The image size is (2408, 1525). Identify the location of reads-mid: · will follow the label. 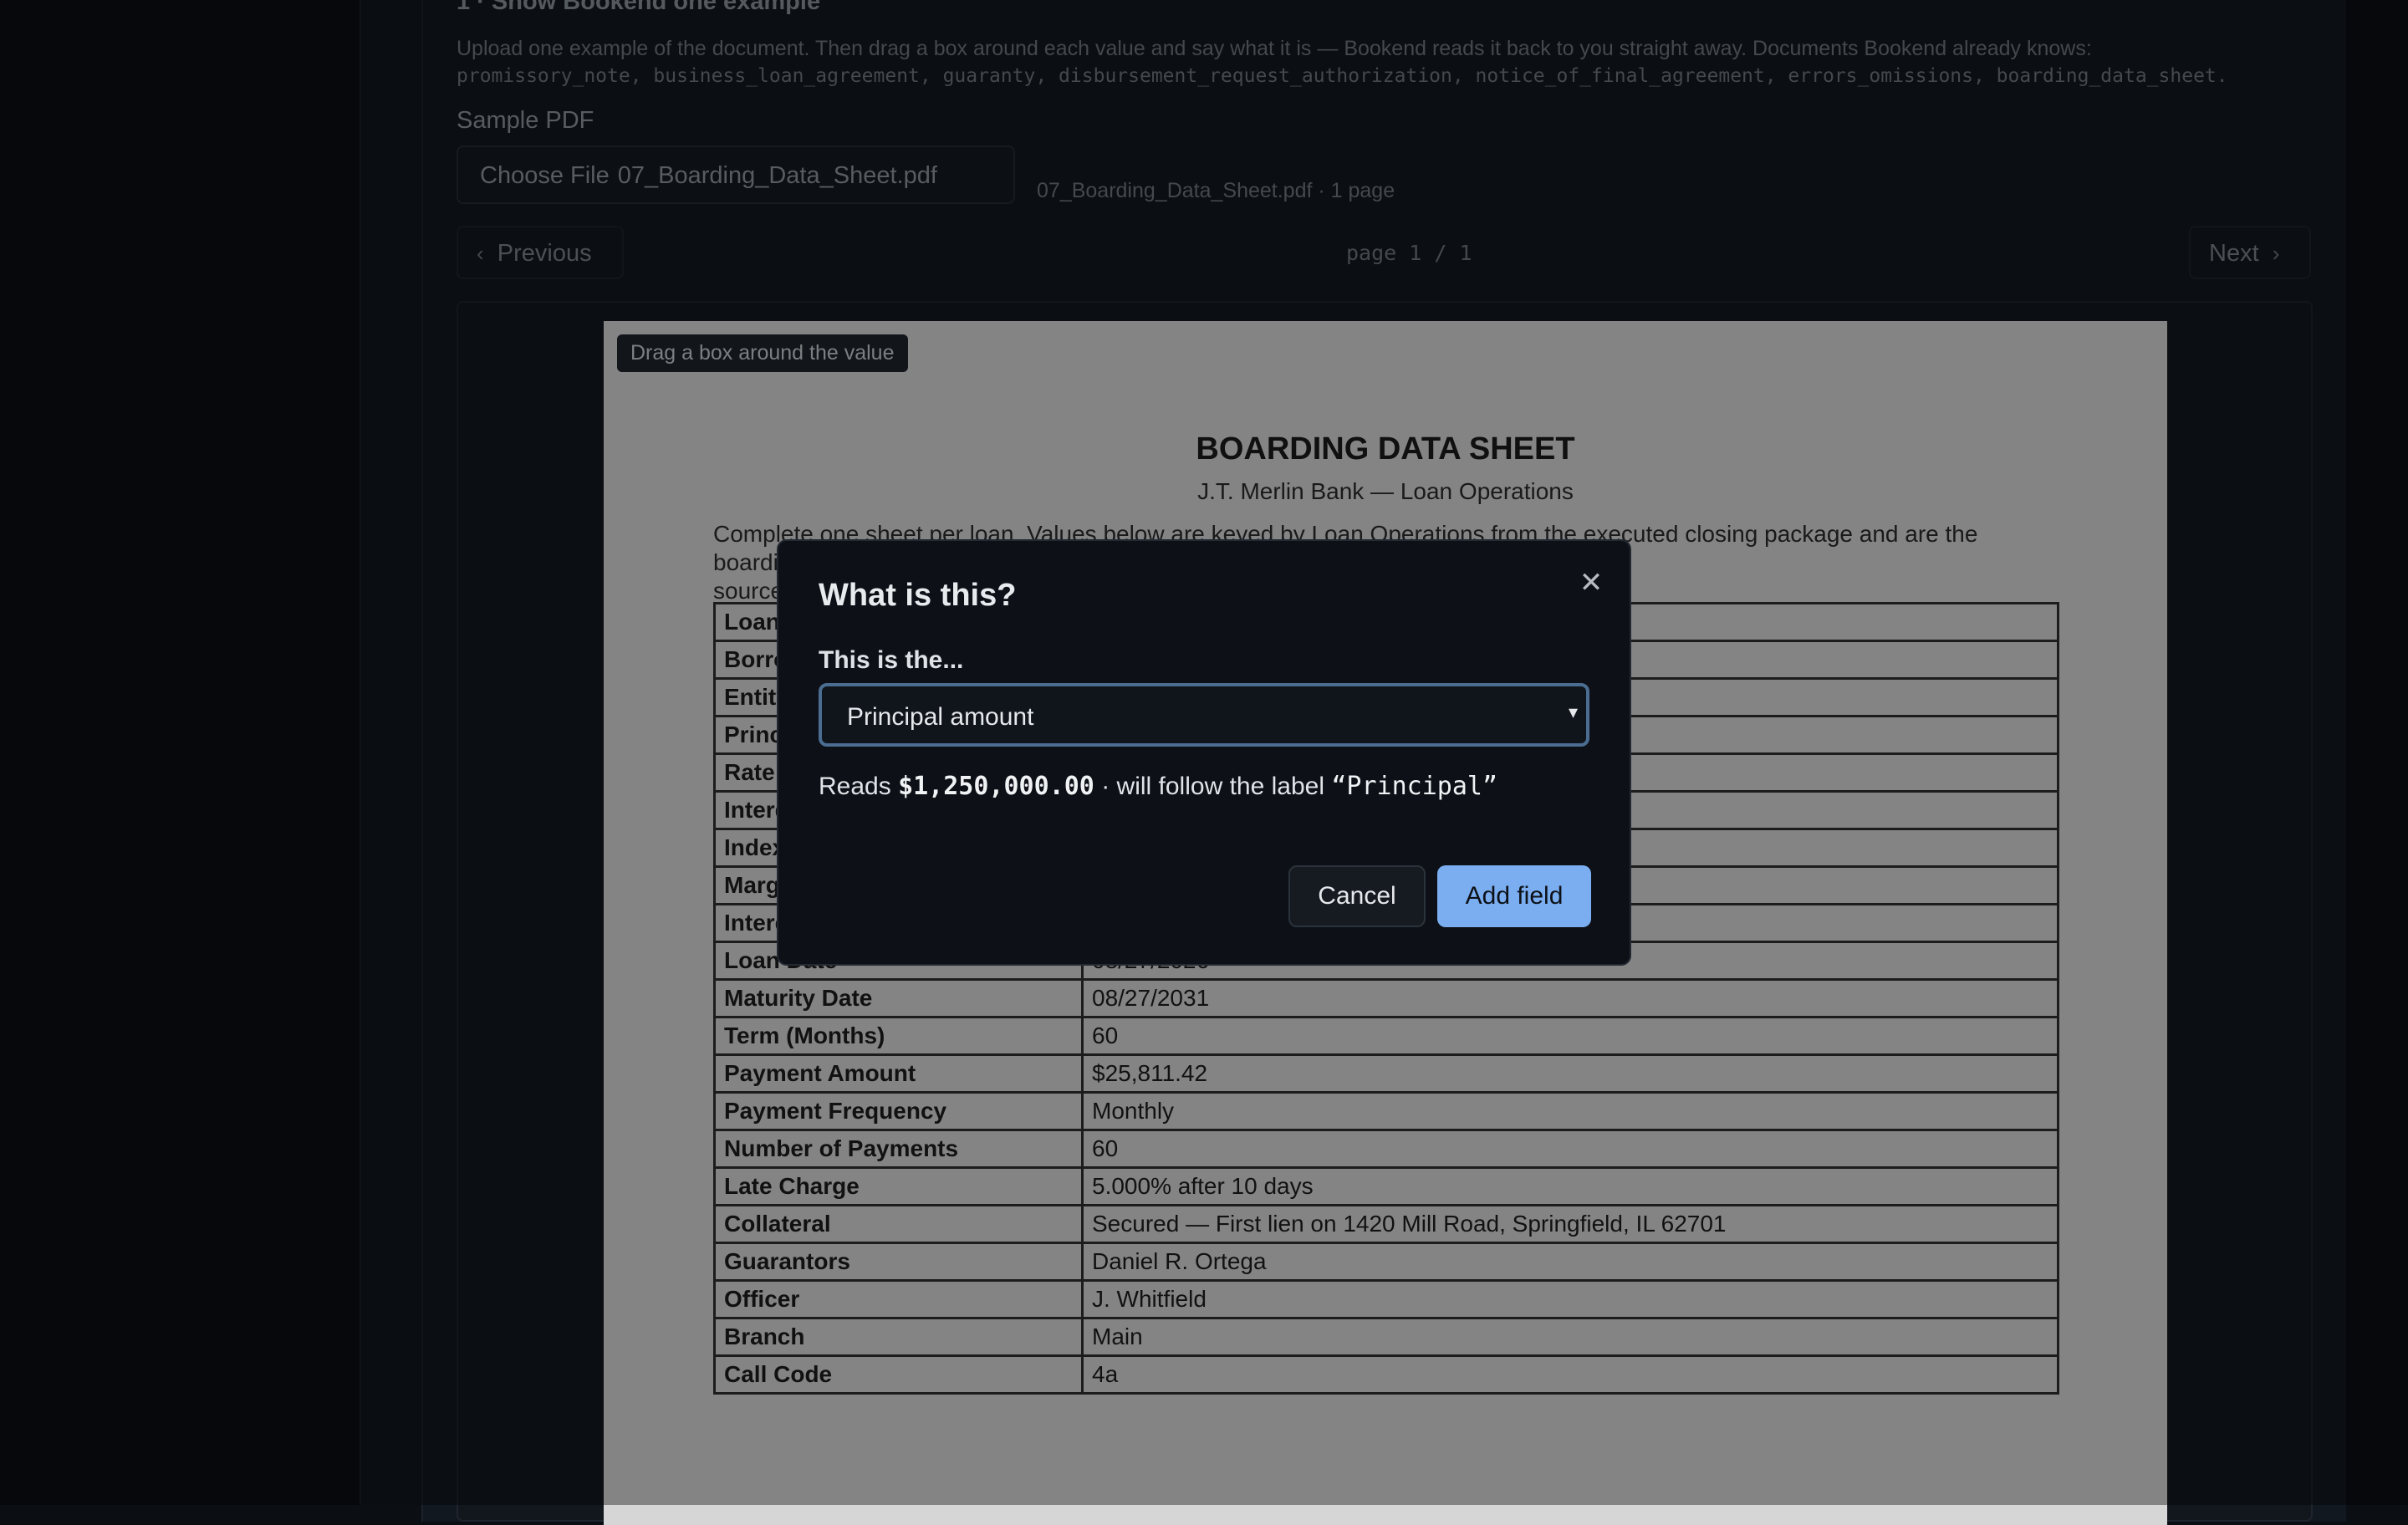
(1213, 786).